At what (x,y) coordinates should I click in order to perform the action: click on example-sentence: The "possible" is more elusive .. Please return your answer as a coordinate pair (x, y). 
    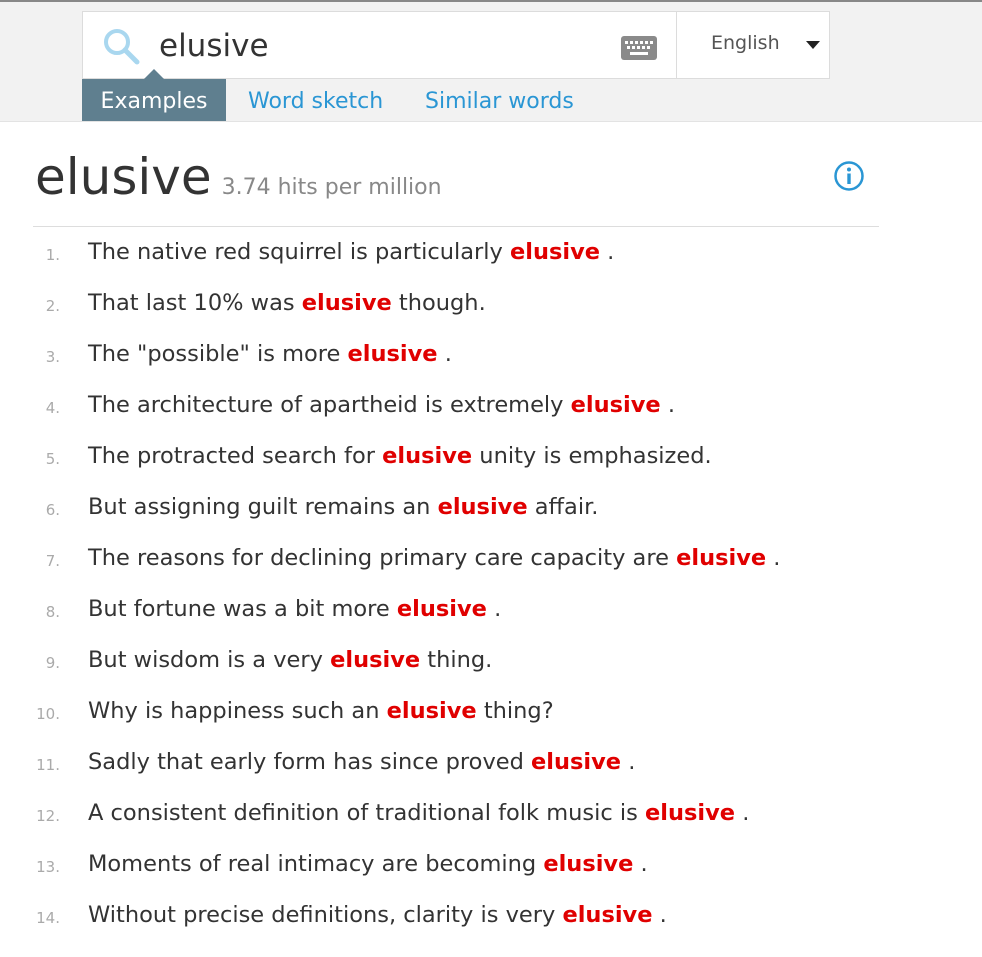
    Looking at the image, I should click on (270, 354).